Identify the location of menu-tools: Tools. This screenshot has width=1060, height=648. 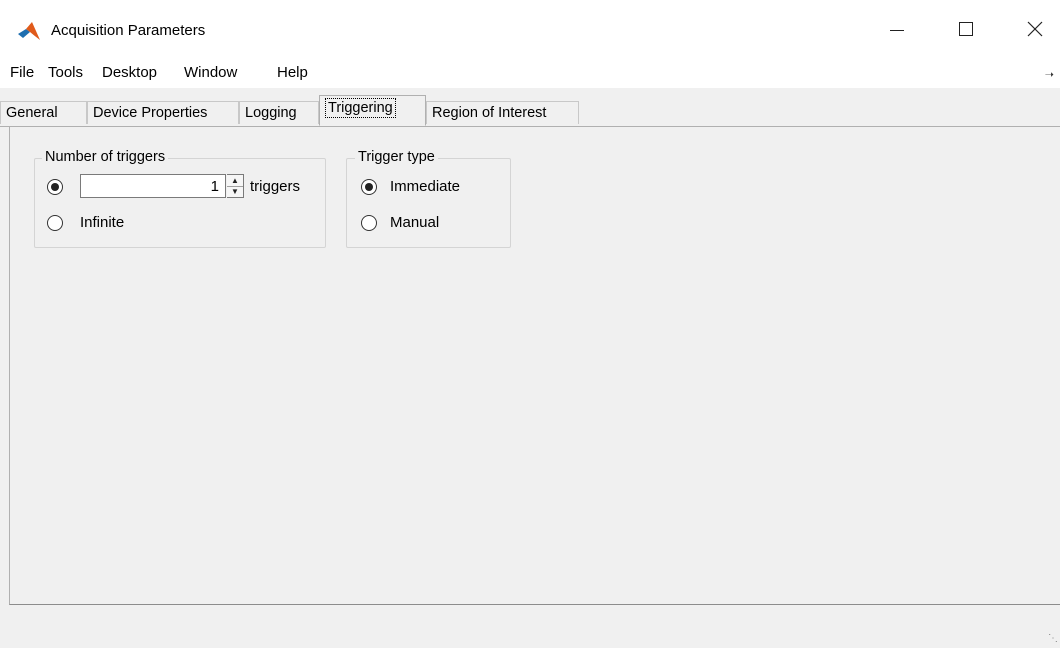
(65, 72).